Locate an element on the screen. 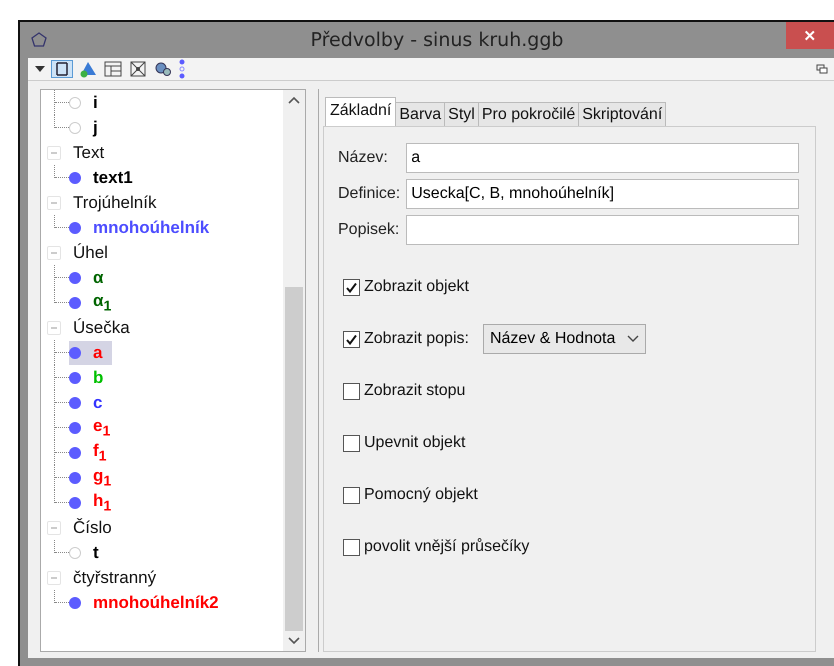  object-name: g$_{1}$ is located at coordinates (102, 478).